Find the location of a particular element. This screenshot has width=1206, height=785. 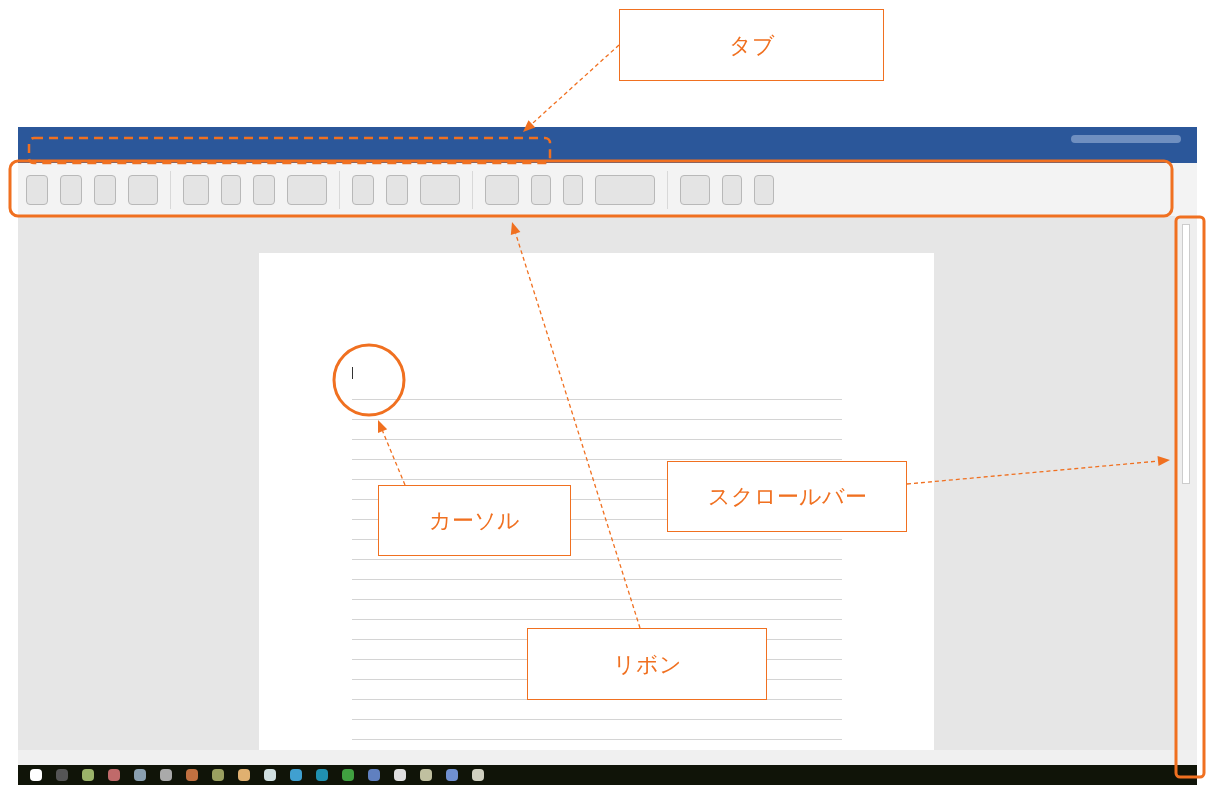

callout-label: タブ is located at coordinates (751, 45).